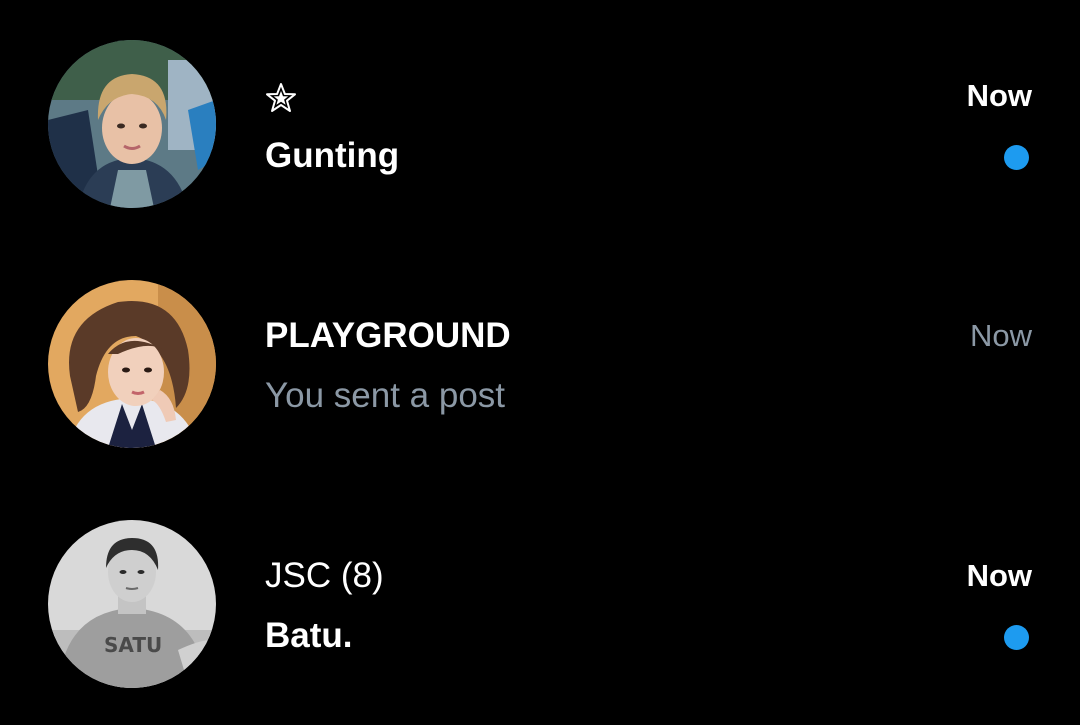 The image size is (1080, 725). I want to click on svg-text: SATU, so click(133, 645).